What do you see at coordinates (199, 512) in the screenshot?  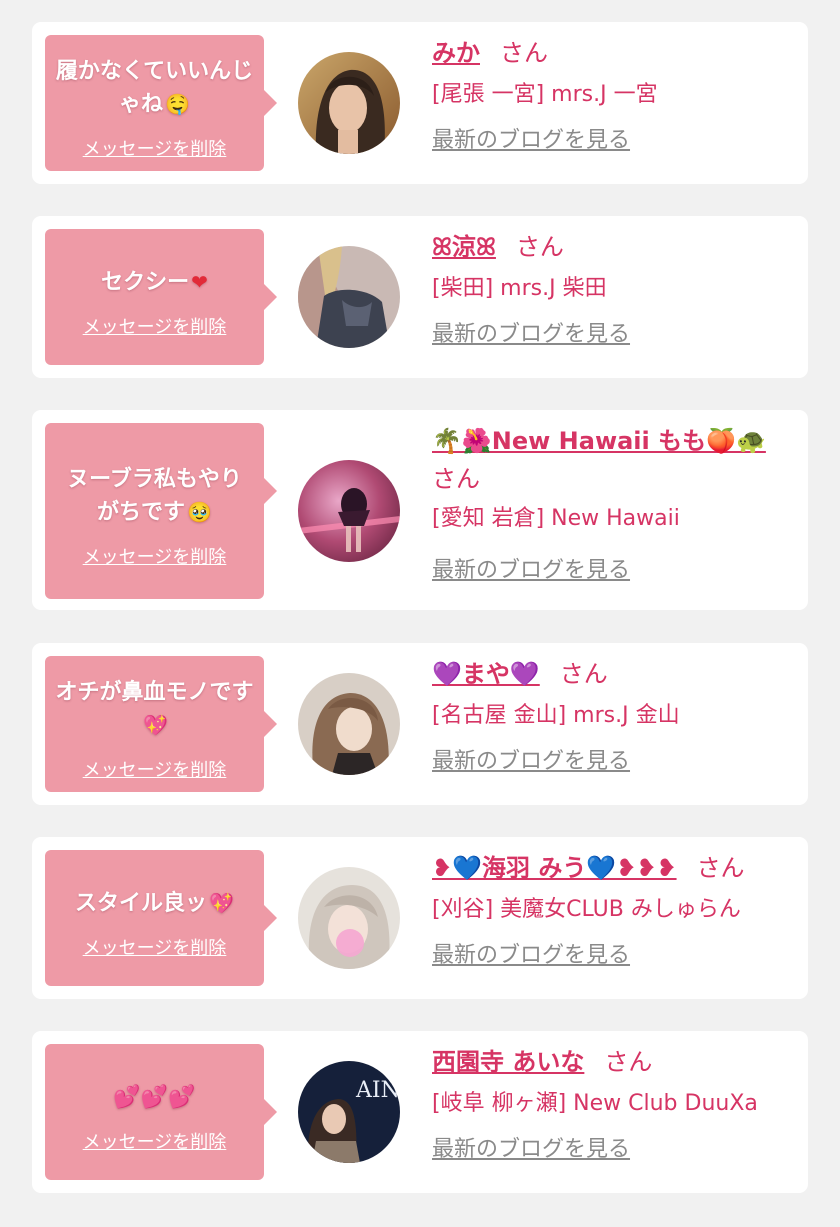 I see `pleading-face-icon: 🥹` at bounding box center [199, 512].